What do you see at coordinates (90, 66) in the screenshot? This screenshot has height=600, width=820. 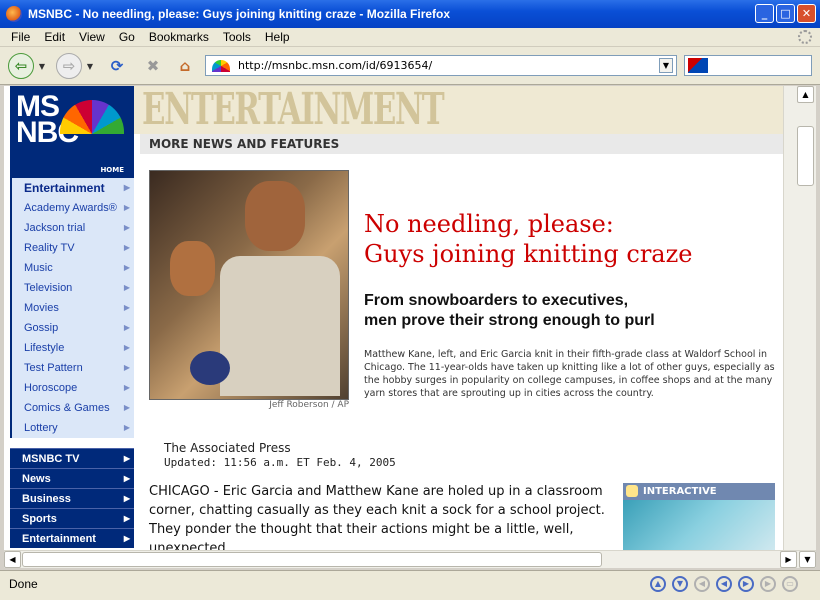 I see `forward-dropdown-icon: ▼` at bounding box center [90, 66].